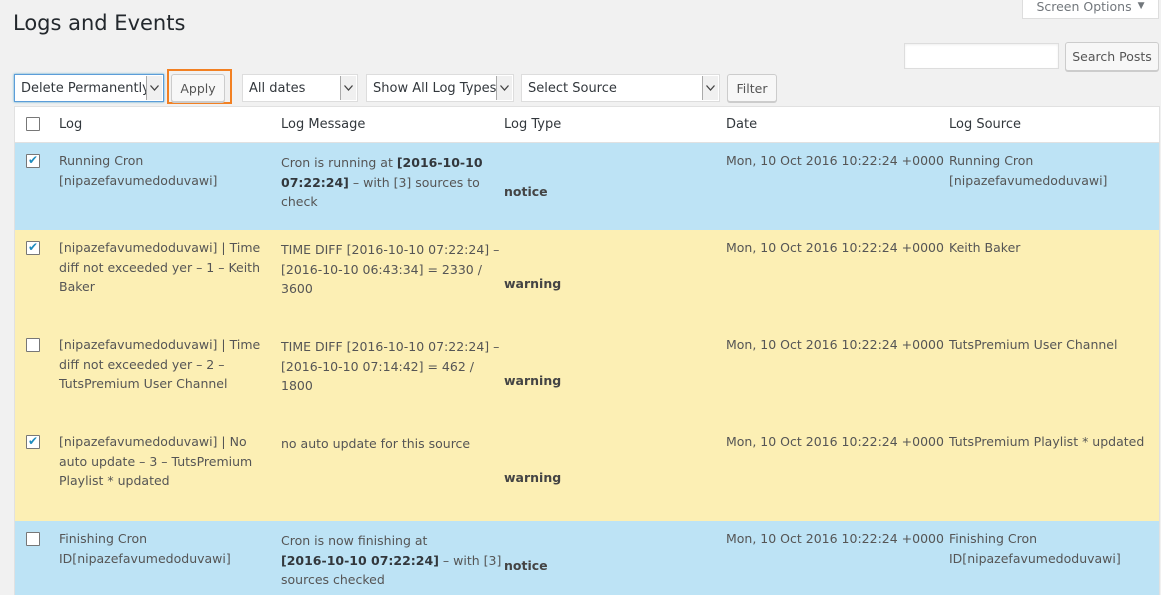 This screenshot has height=595, width=1161. What do you see at coordinates (1112, 56) in the screenshot?
I see `search-posts-button: Search Posts` at bounding box center [1112, 56].